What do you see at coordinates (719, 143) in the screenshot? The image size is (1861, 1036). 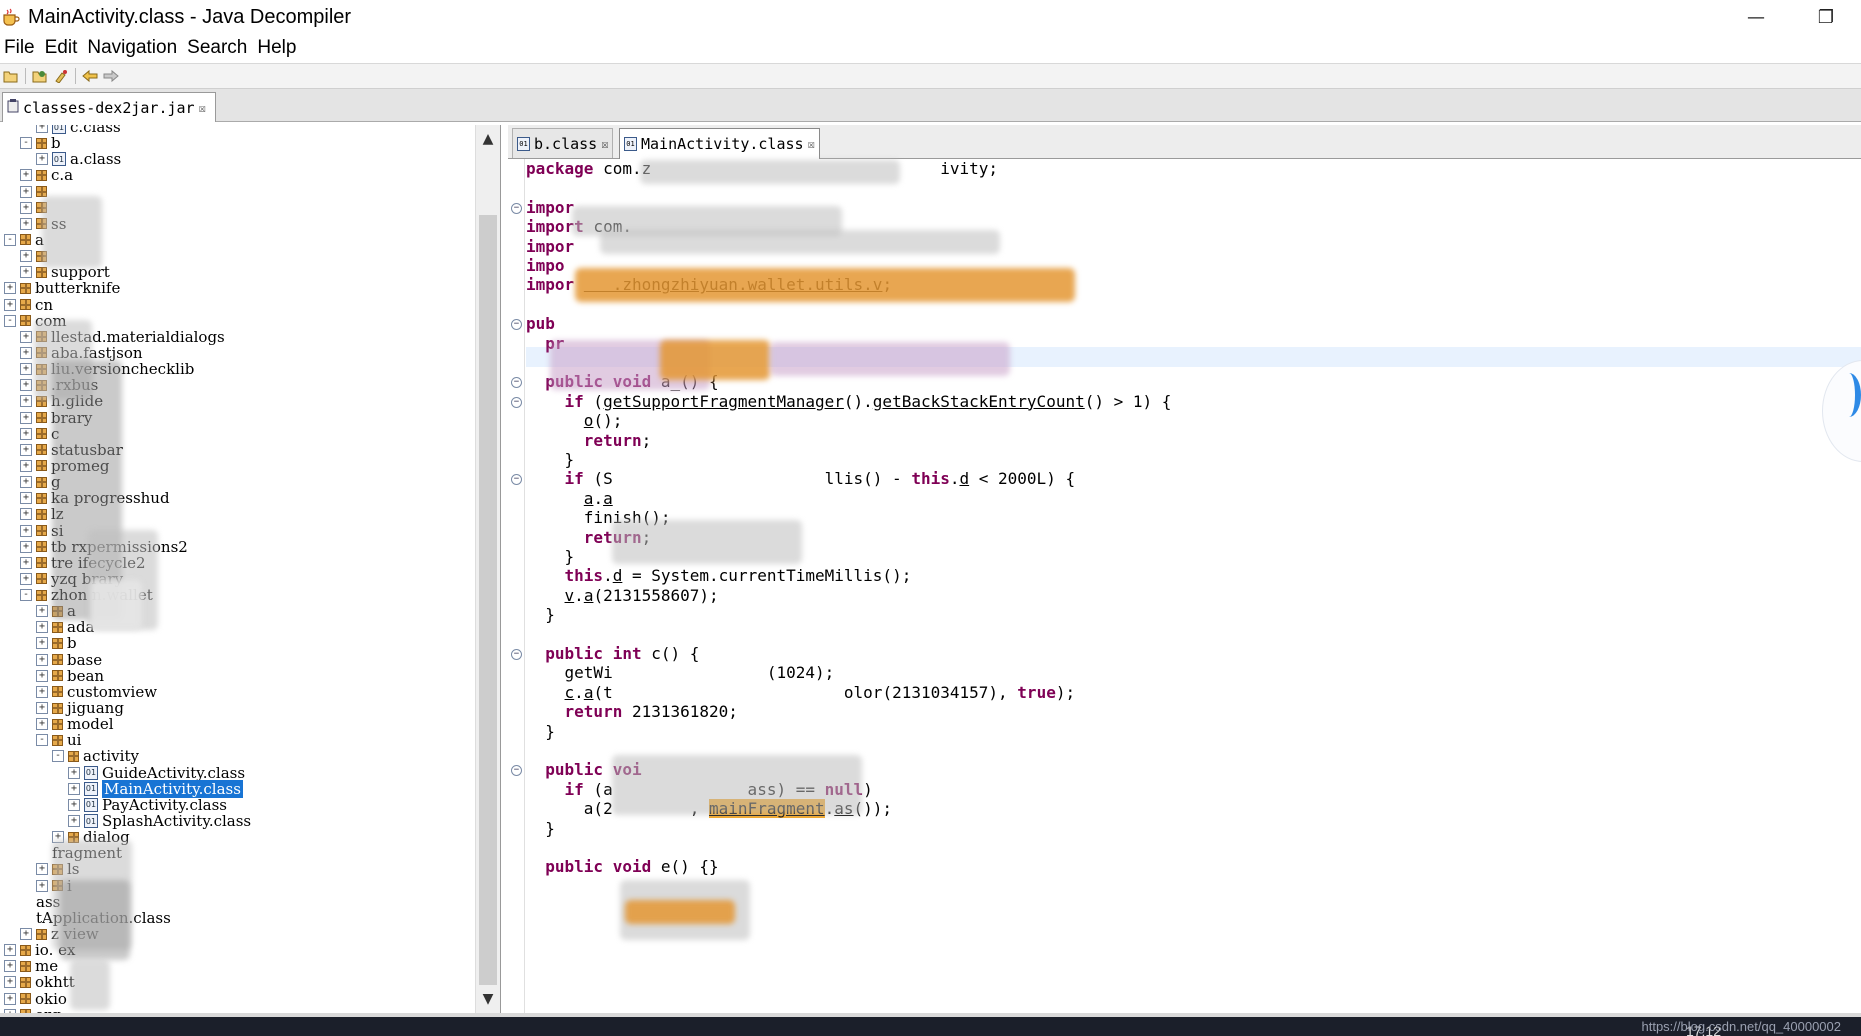 I see `tab-mainactivity-class: 01 MainActivity.class ☒` at bounding box center [719, 143].